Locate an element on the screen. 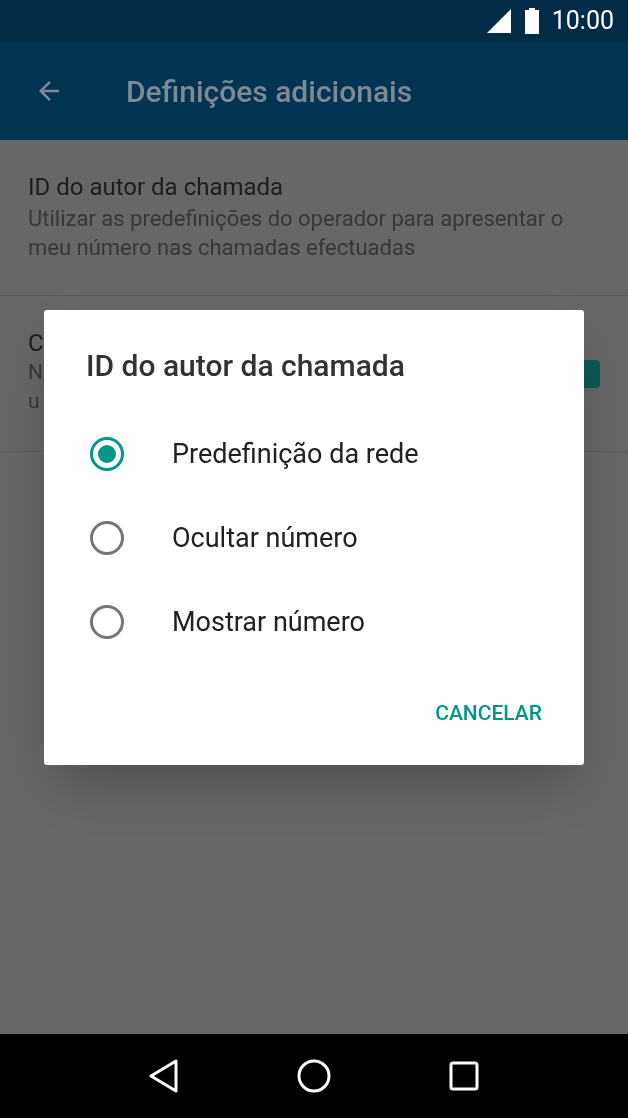 The height and width of the screenshot is (1118, 628). cancel-button: CANCELAR is located at coordinates (488, 713).